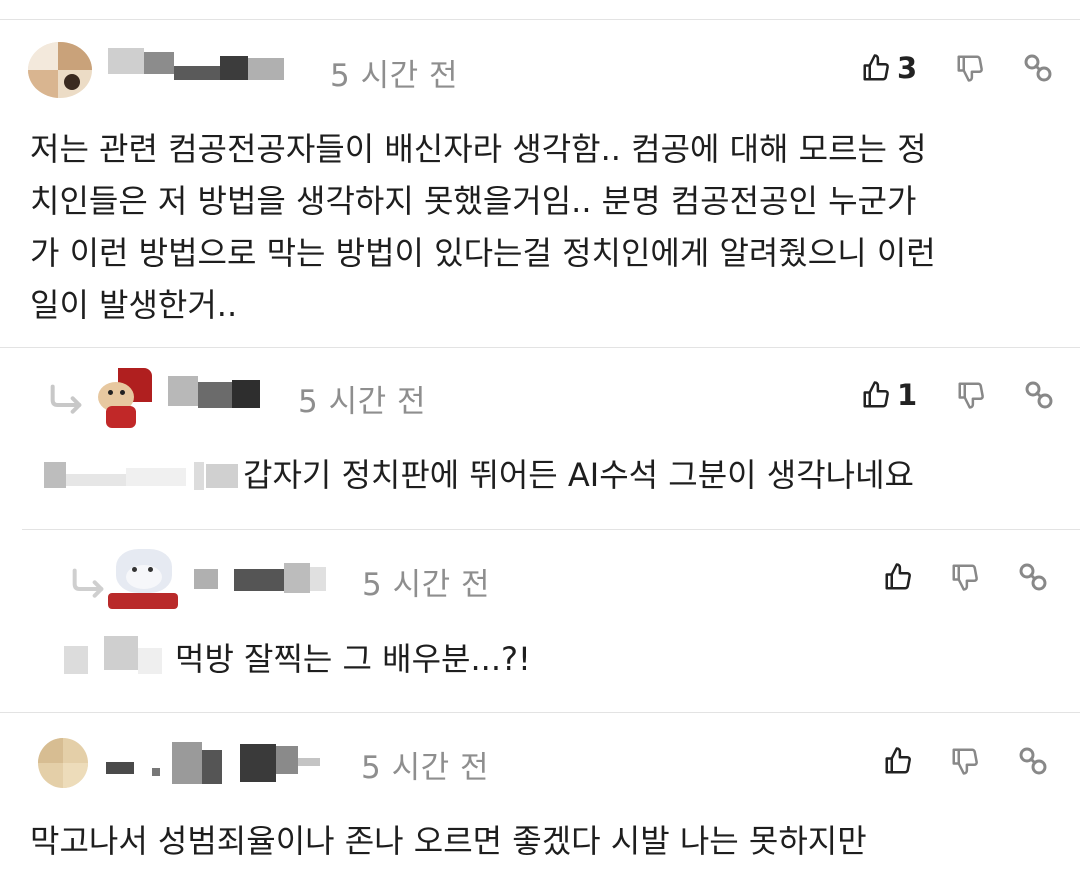  What do you see at coordinates (907, 68) in the screenshot?
I see `like-count: 3` at bounding box center [907, 68].